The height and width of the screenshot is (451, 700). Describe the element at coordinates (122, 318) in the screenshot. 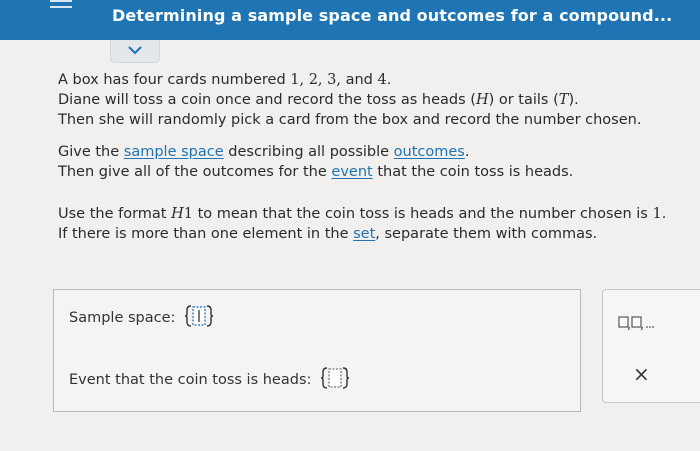

I see `sample-space-label: Sample space:` at that location.